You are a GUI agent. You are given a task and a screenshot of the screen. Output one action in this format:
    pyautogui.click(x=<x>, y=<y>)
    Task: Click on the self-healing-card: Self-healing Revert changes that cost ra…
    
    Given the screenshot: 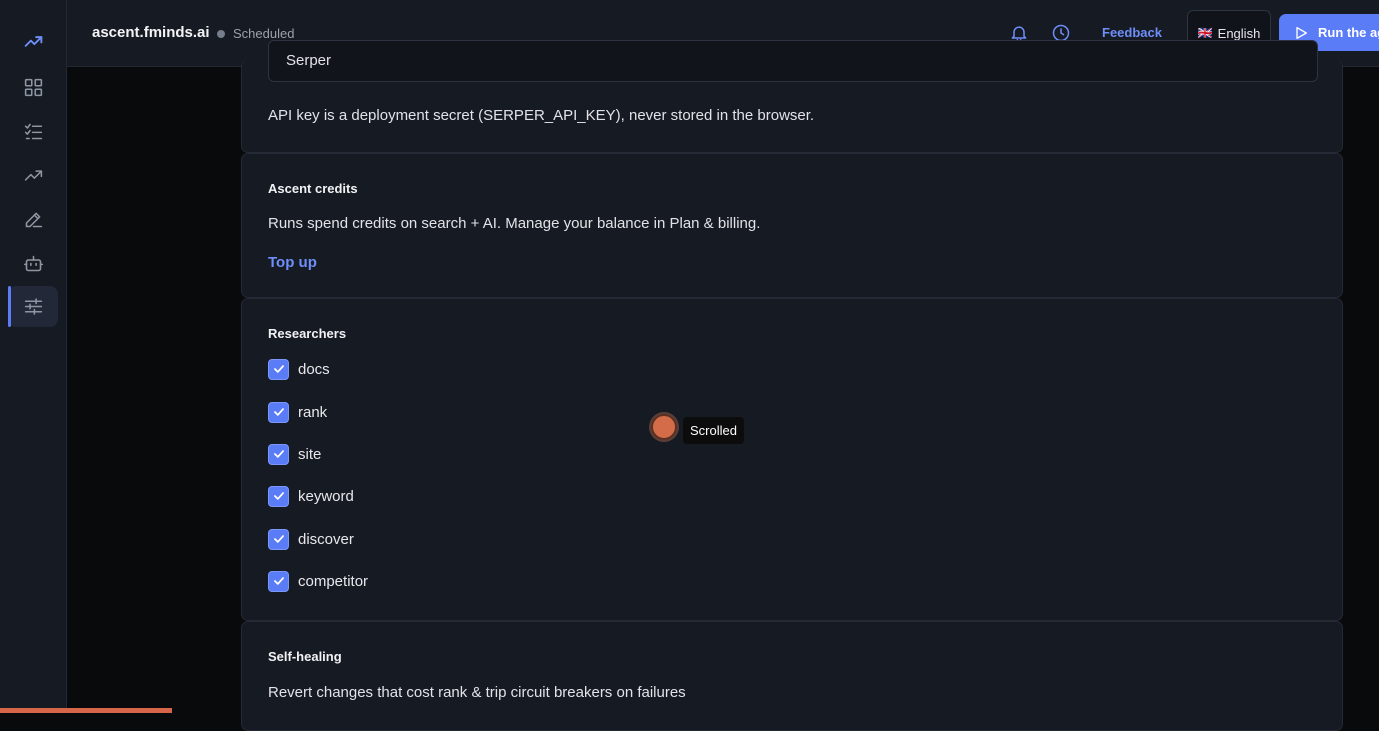 What is the action you would take?
    pyautogui.click(x=792, y=676)
    